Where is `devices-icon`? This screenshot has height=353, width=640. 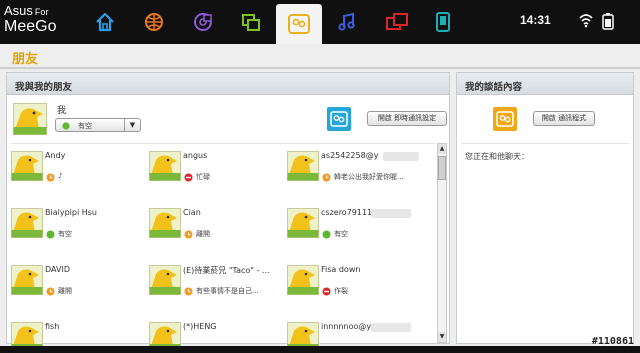
devices-icon is located at coordinates (443, 22).